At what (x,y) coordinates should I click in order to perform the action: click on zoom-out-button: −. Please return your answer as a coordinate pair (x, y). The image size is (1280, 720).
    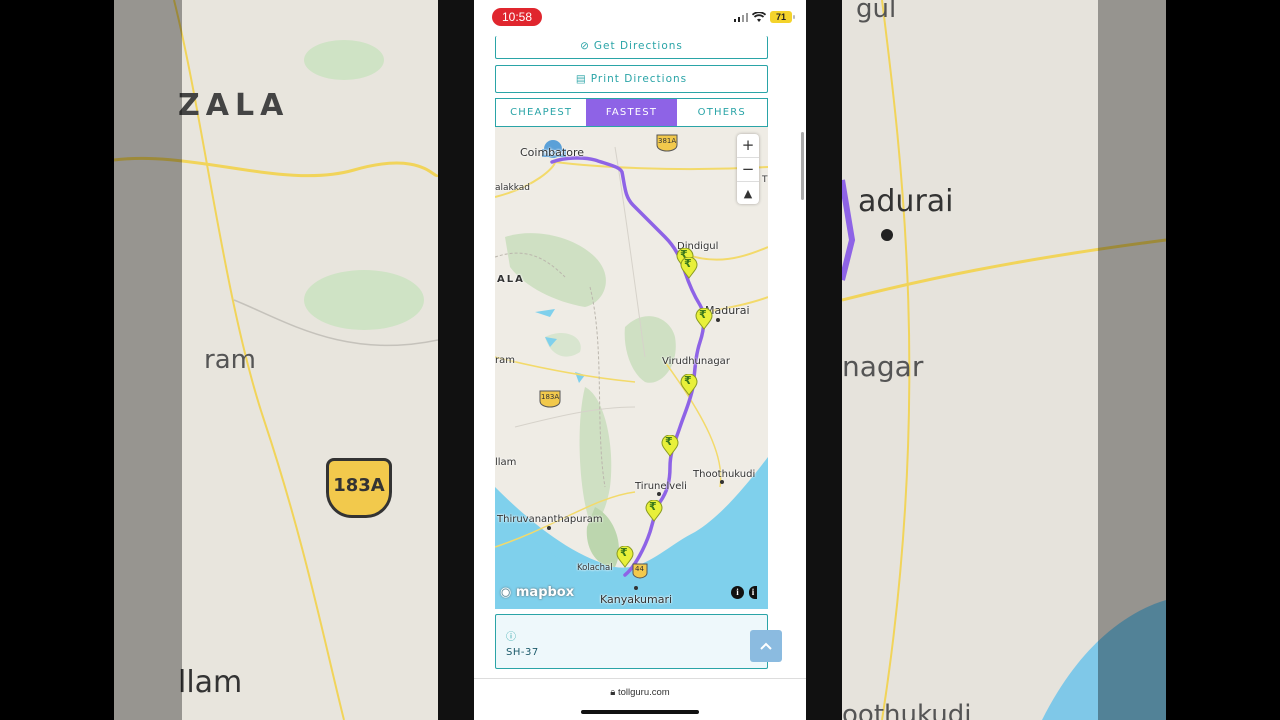
    Looking at the image, I should click on (748, 170).